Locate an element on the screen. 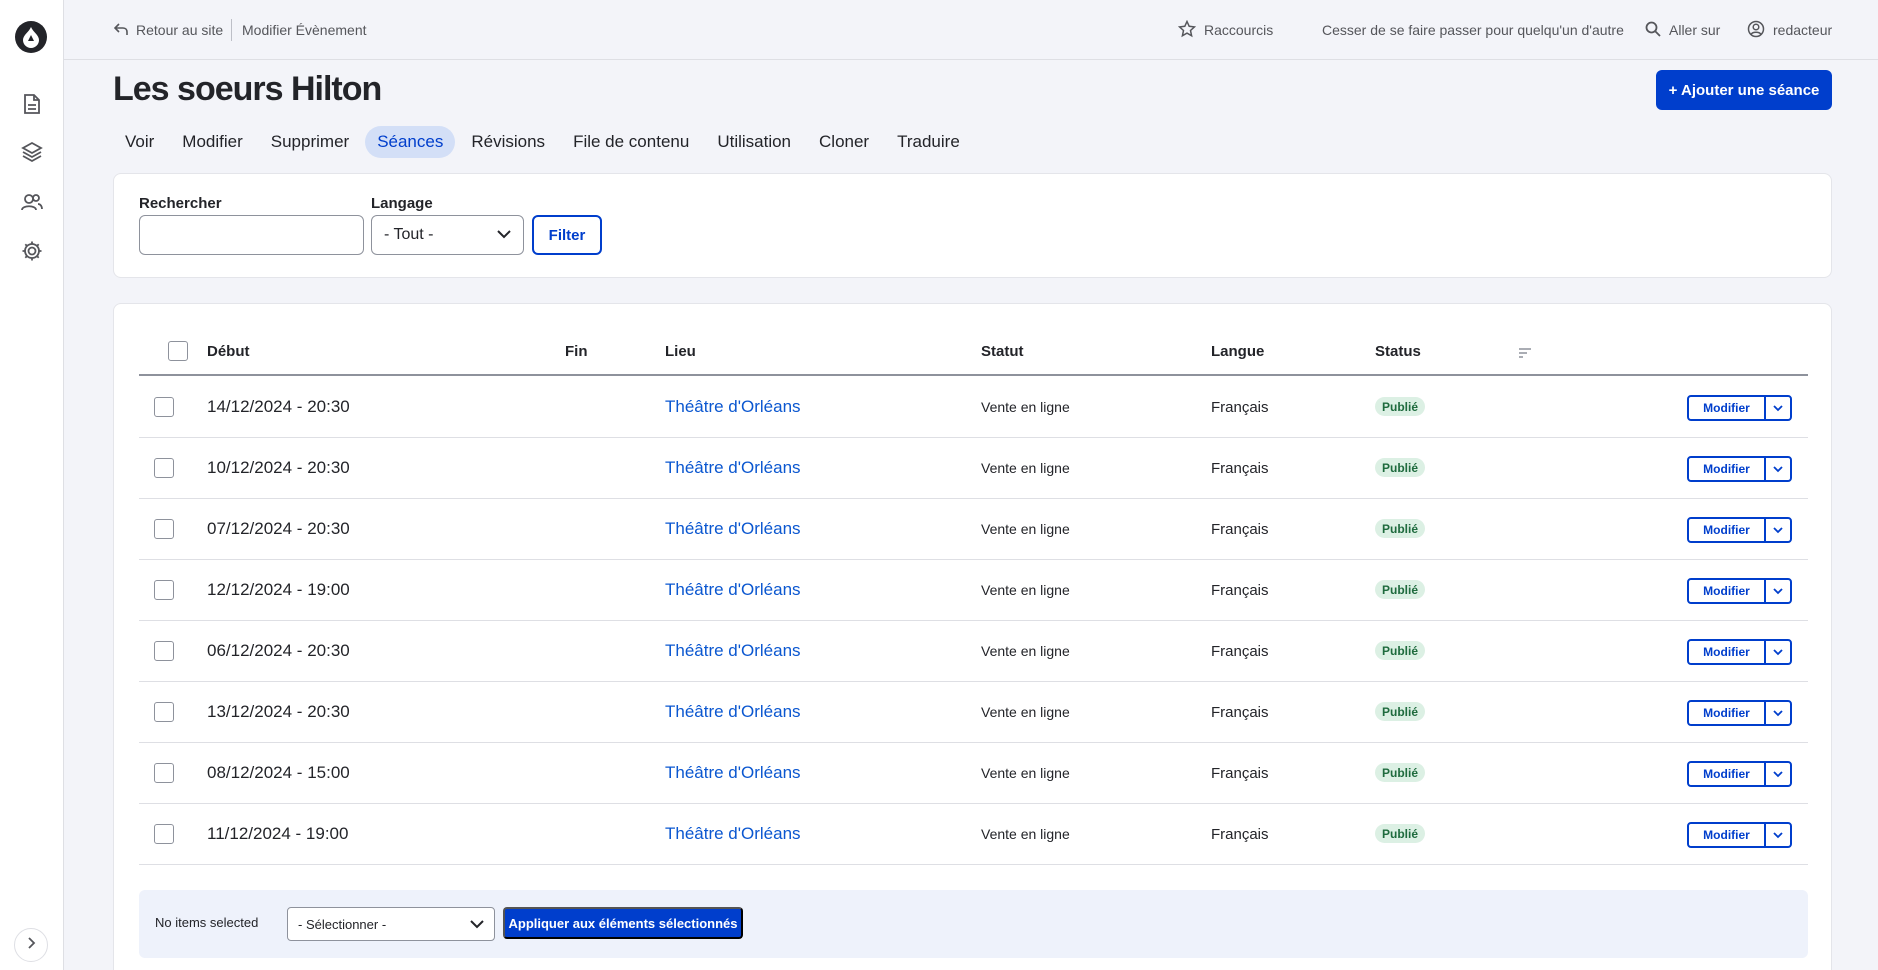 Image resolution: width=1878 pixels, height=970 pixels. return-arrow-icon is located at coordinates (124, 30).